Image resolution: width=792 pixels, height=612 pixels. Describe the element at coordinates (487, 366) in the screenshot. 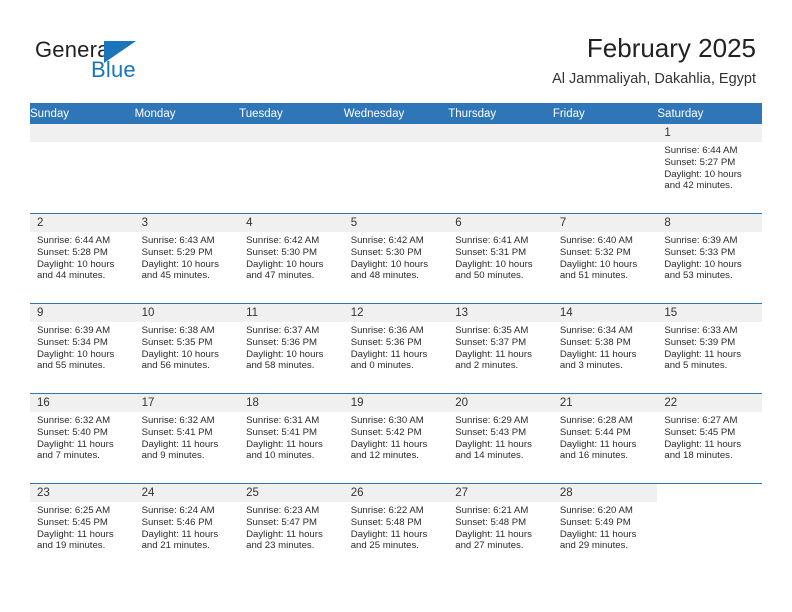

I see `daylight-text-line2: and 2 minutes.` at that location.